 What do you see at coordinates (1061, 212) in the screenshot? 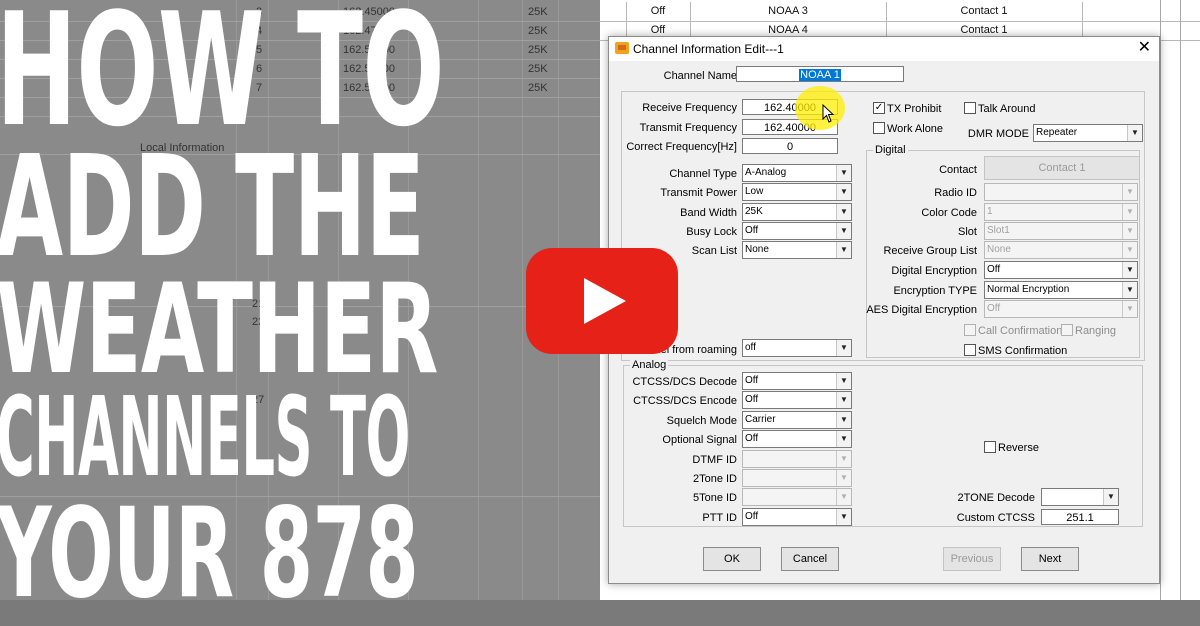
I see `color-code-select: 1 ▼` at bounding box center [1061, 212].